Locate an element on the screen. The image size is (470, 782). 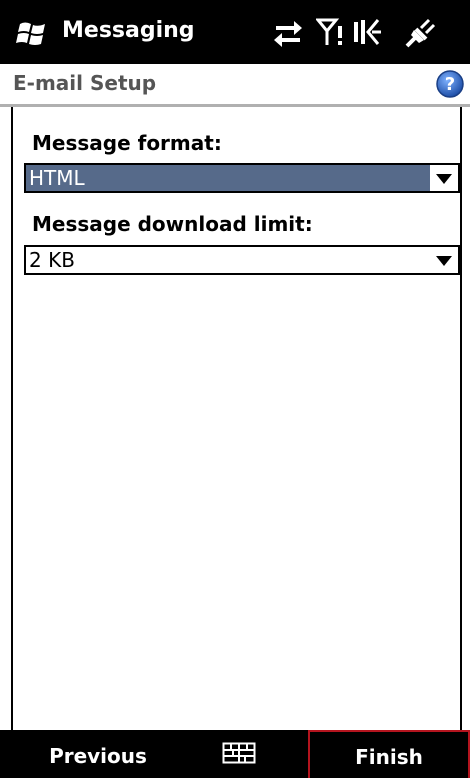
keyboard-icon is located at coordinates (239, 753).